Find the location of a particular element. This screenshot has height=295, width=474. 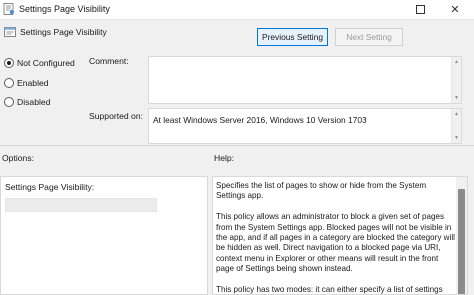

maximize-button is located at coordinates (420, 10).